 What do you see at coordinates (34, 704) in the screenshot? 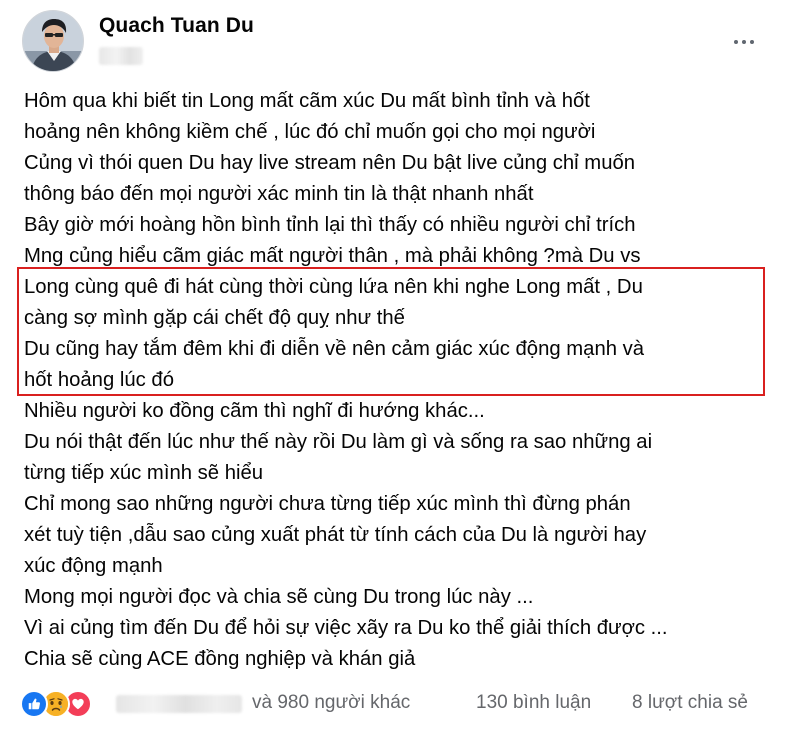
I see `like-icon` at bounding box center [34, 704].